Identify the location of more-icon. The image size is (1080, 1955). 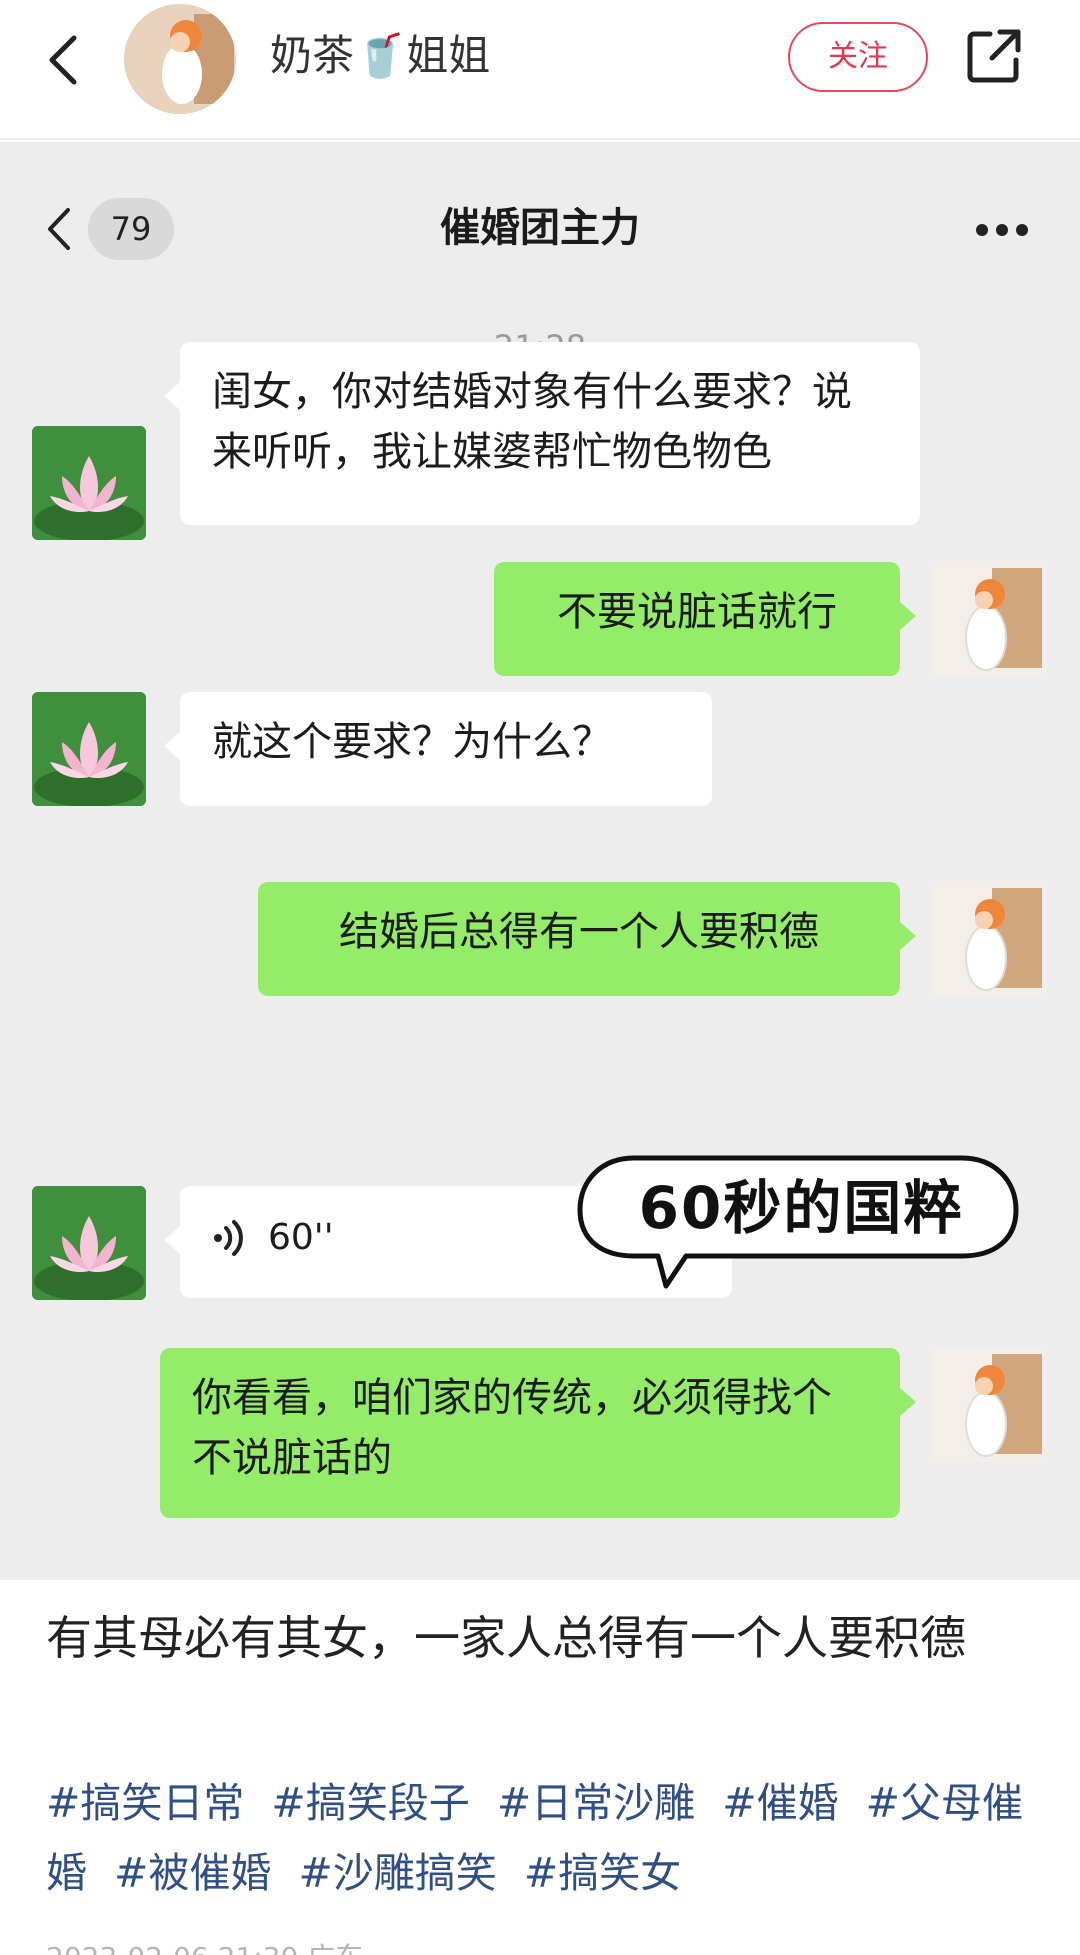
(1002, 230).